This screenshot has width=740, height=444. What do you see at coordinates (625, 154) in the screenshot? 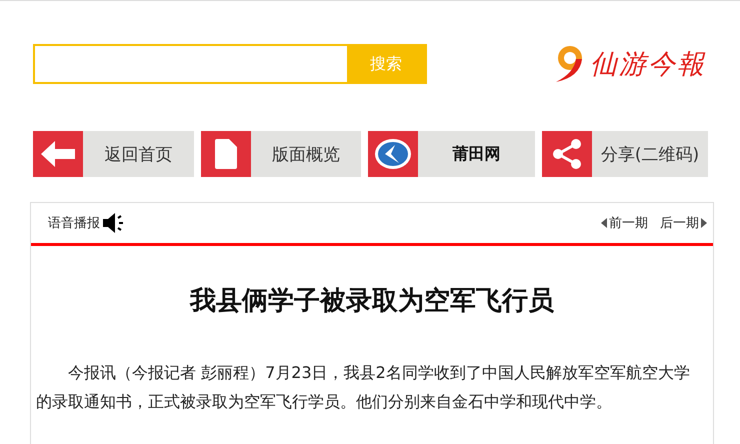
I see `nav-button: 分享(二维码)` at bounding box center [625, 154].